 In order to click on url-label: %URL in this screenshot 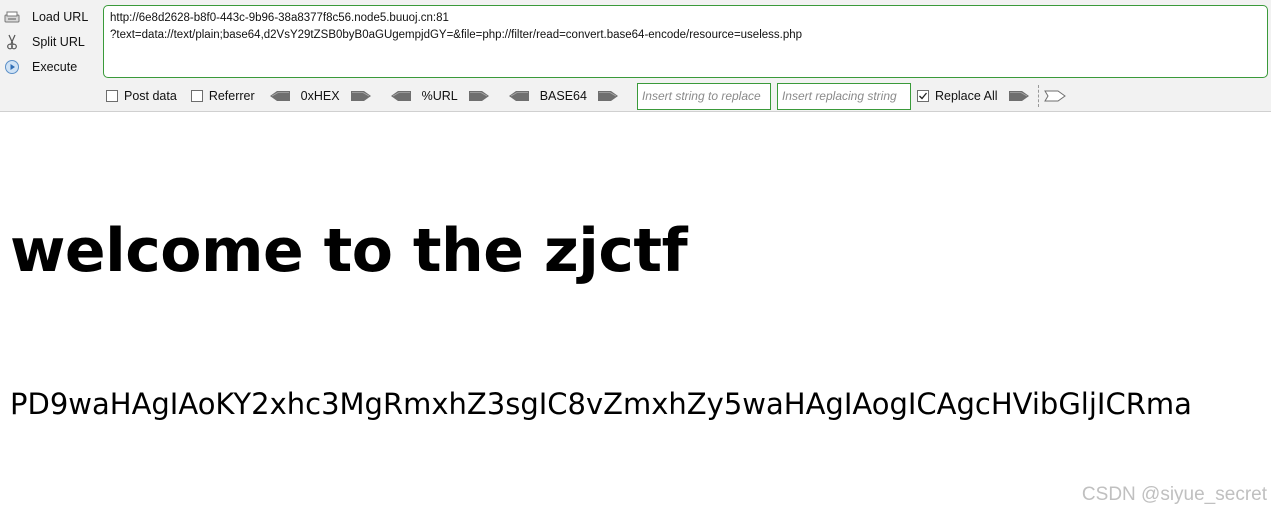, I will do `click(439, 96)`.